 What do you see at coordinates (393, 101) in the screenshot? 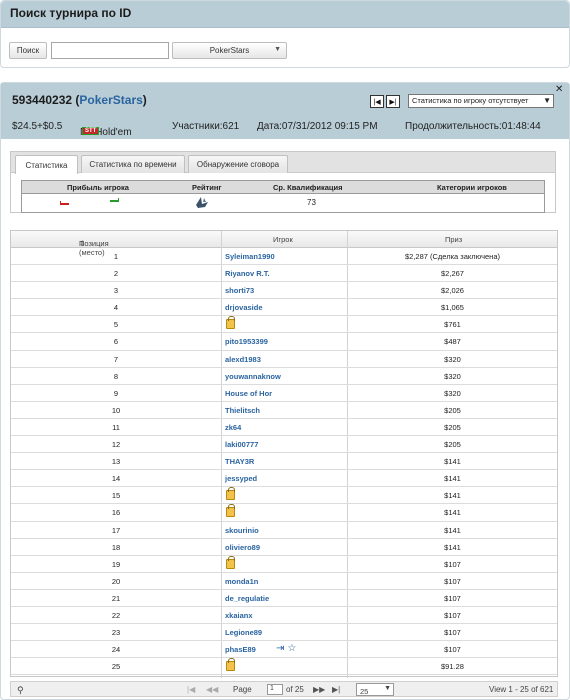
I see `last-tournament-icon: ▶|` at bounding box center [393, 101].